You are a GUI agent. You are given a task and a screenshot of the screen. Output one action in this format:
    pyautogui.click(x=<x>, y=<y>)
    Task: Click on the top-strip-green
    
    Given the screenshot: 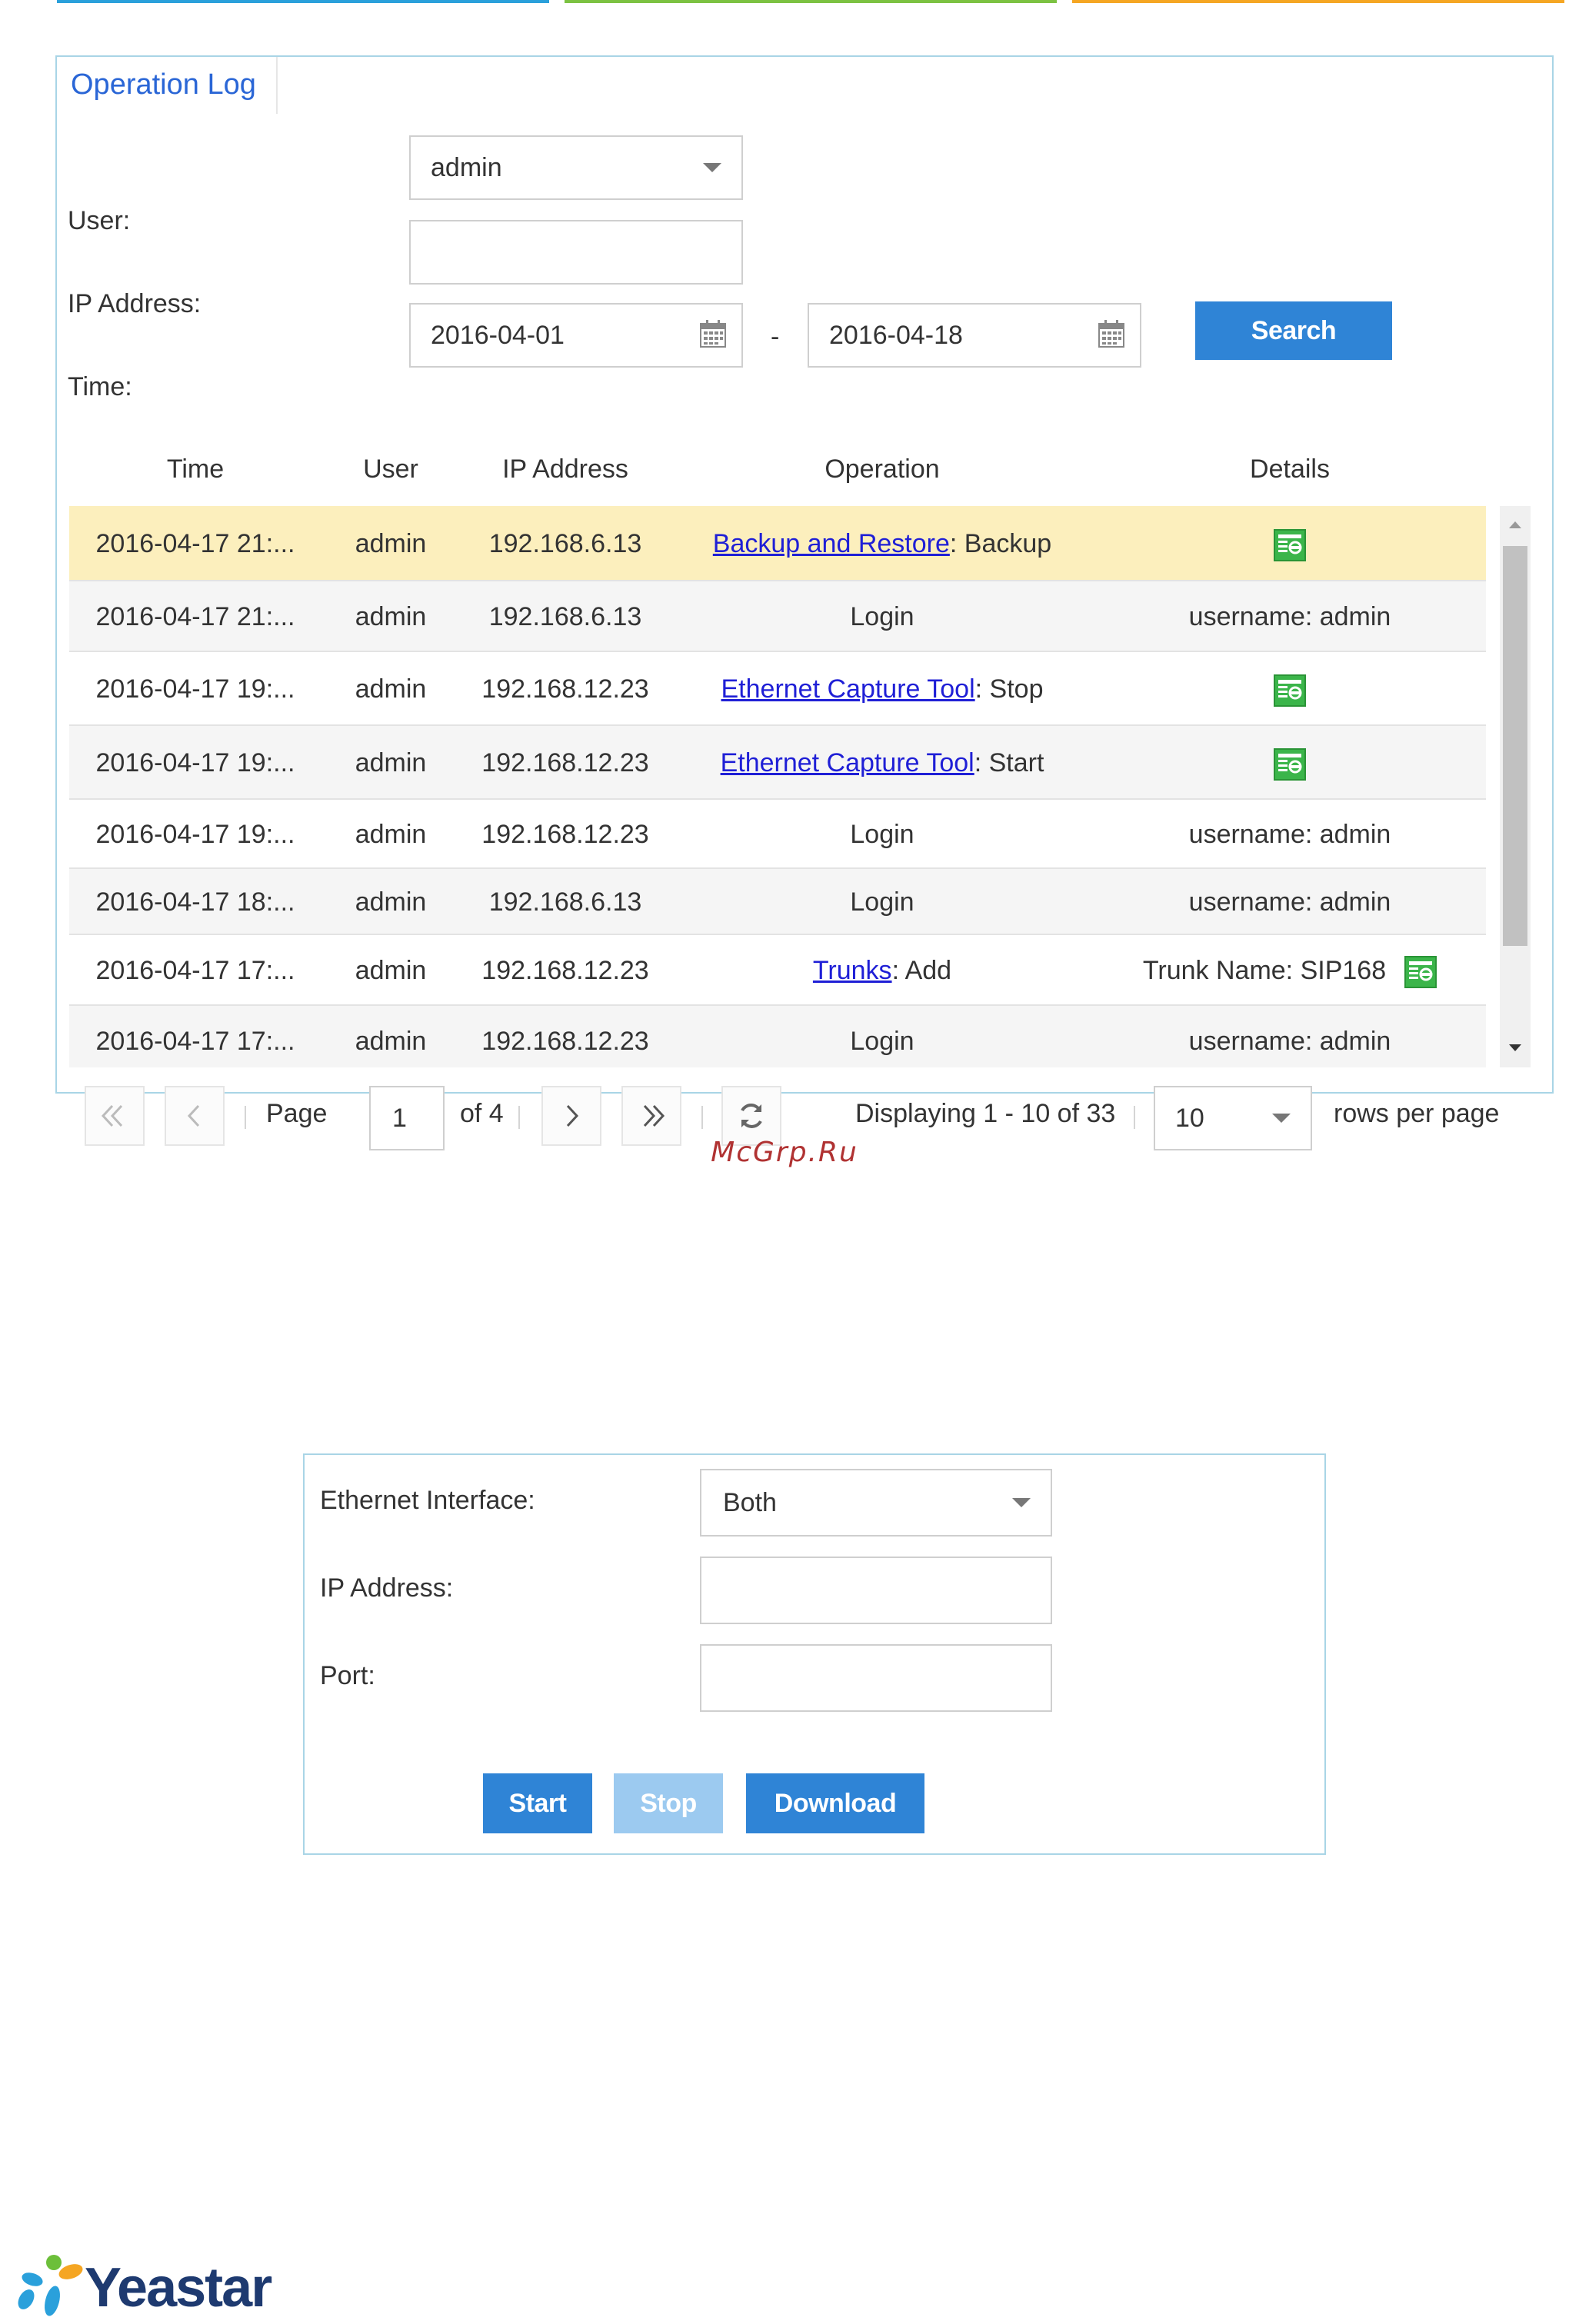 What is the action you would take?
    pyautogui.click(x=811, y=1)
    